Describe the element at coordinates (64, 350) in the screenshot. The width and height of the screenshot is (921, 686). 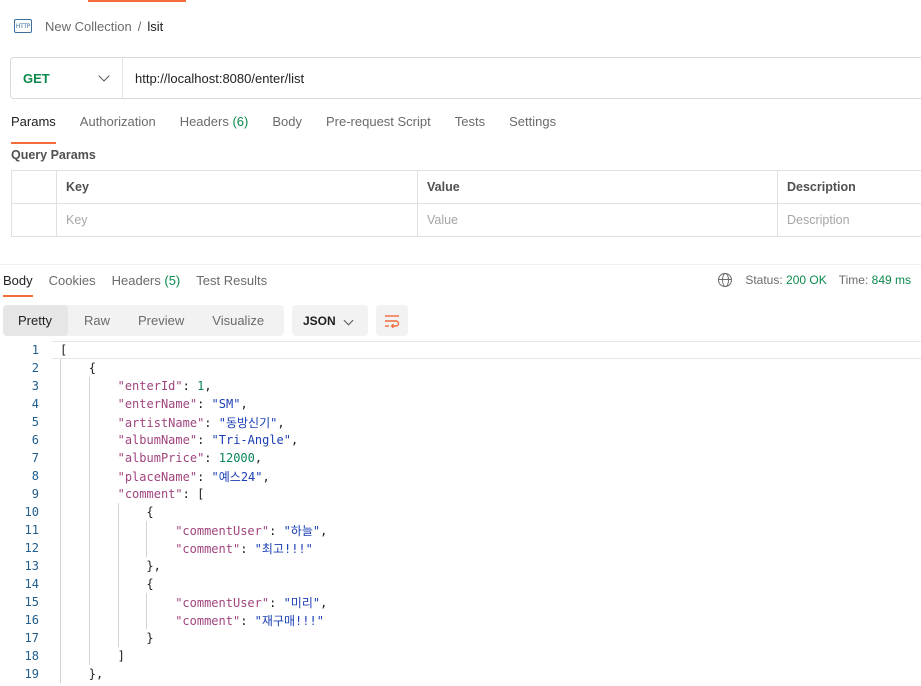
I see `code-text: [` at that location.